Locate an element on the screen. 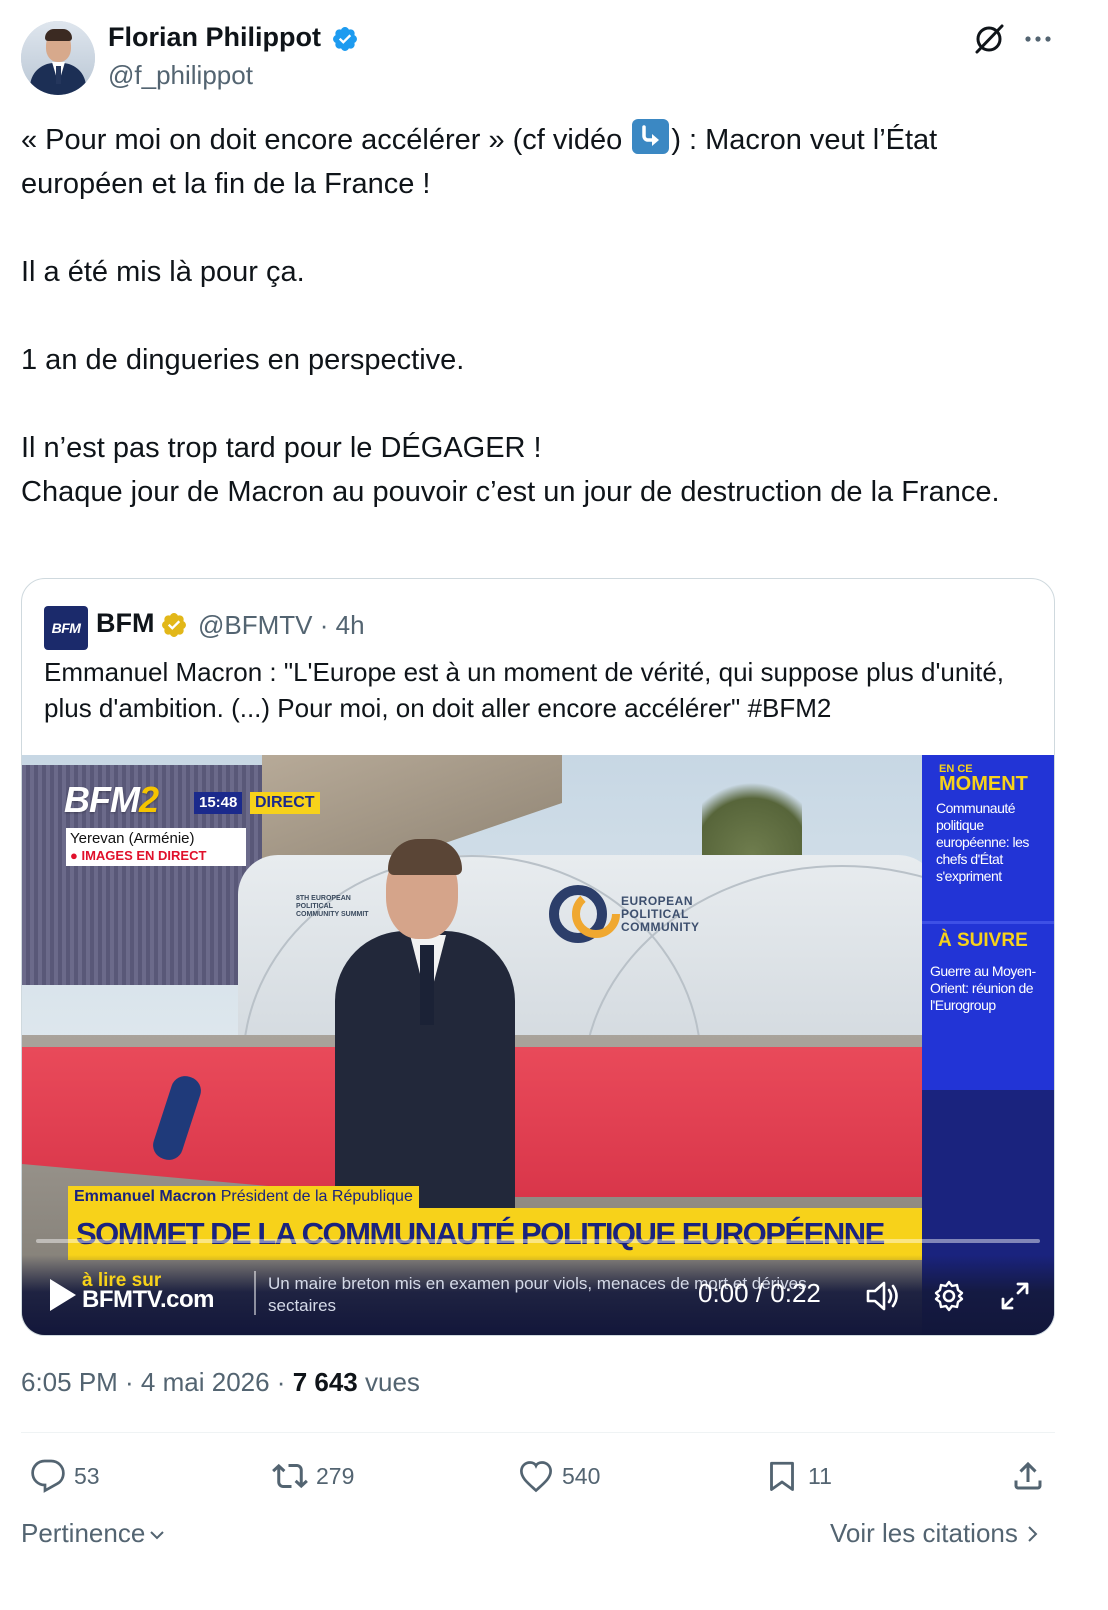 The height and width of the screenshot is (1610, 1108). sort-label: Pertinence is located at coordinates (83, 1533).